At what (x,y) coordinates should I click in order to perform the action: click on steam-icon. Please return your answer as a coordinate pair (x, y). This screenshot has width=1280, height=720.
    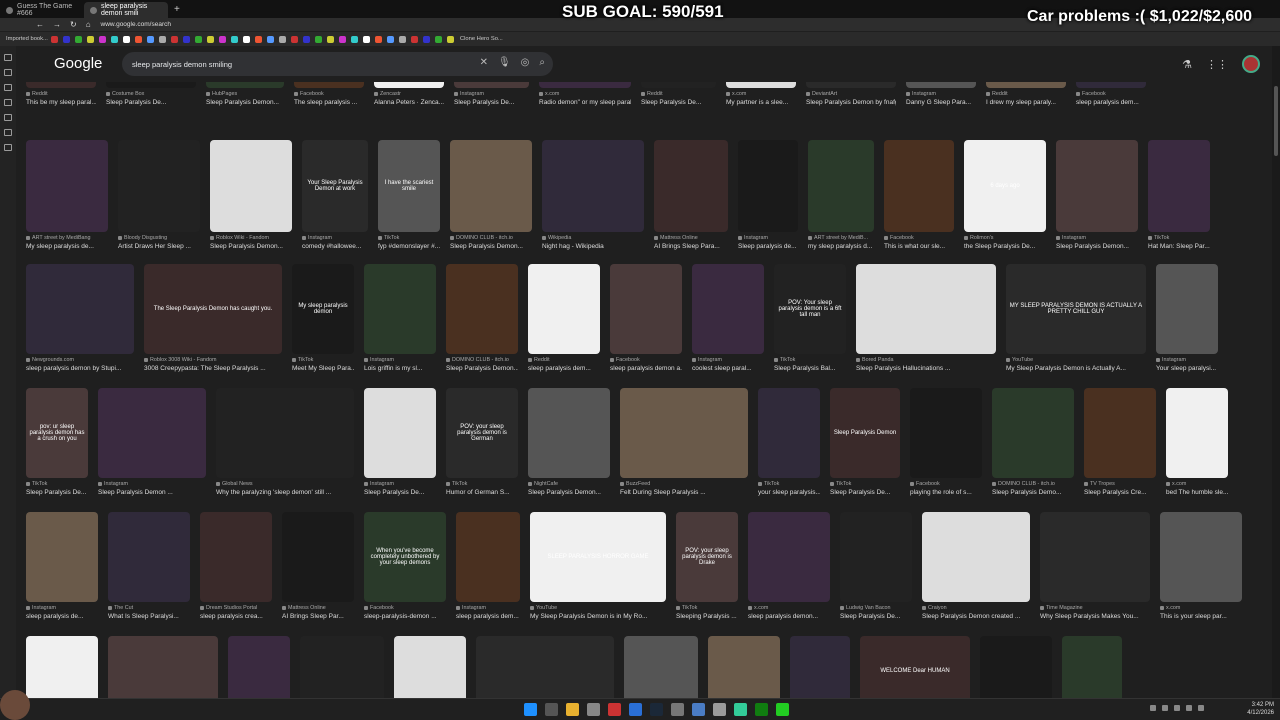
    Looking at the image, I should click on (635, 709).